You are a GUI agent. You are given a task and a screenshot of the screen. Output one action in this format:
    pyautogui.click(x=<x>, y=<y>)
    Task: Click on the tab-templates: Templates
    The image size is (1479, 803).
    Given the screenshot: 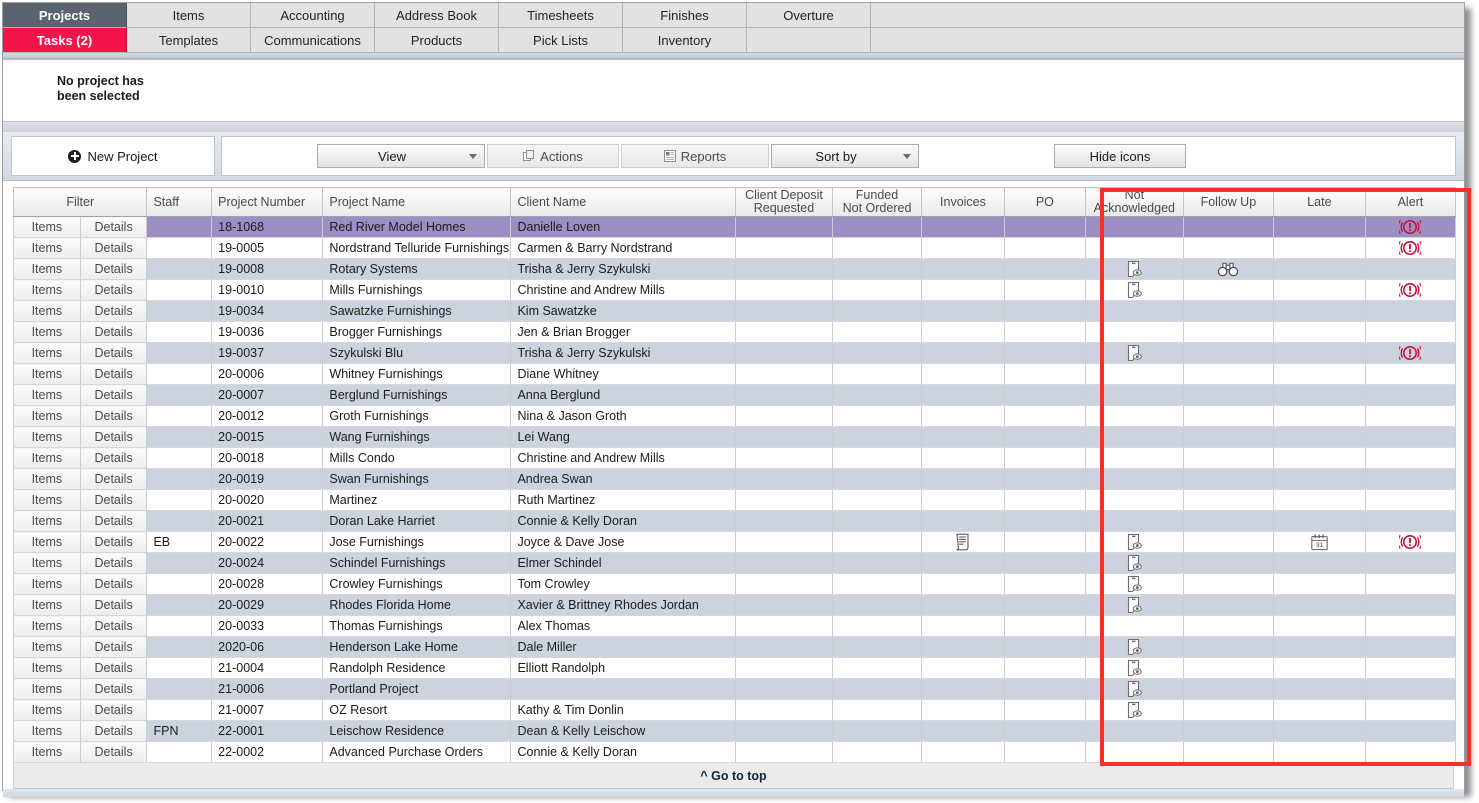 What is the action you would take?
    pyautogui.click(x=189, y=40)
    